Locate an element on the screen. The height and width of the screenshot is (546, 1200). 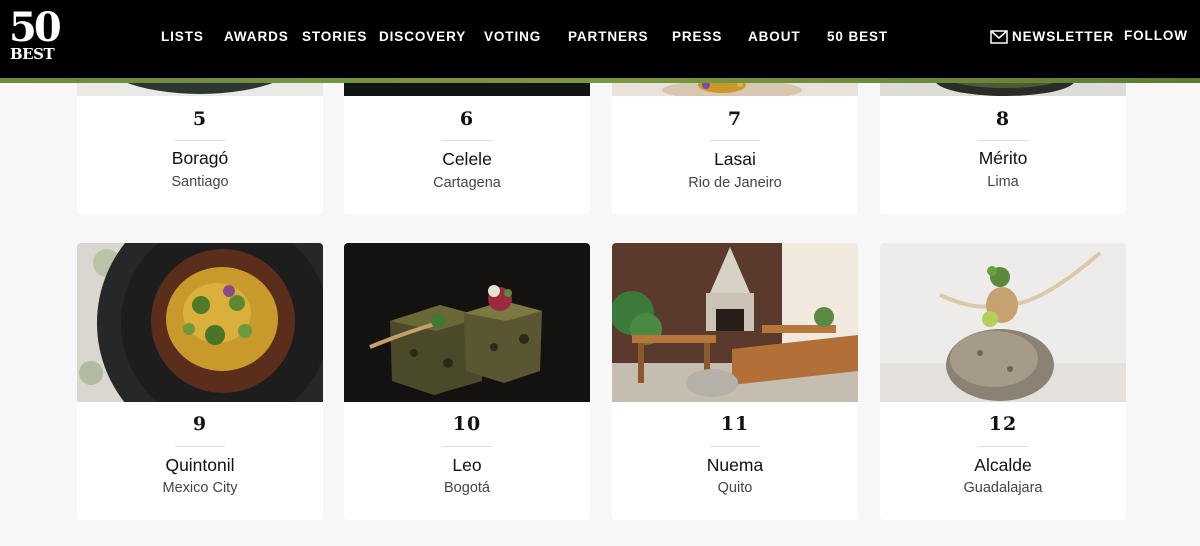
follow-link: FOLLOW is located at coordinates (1156, 35).